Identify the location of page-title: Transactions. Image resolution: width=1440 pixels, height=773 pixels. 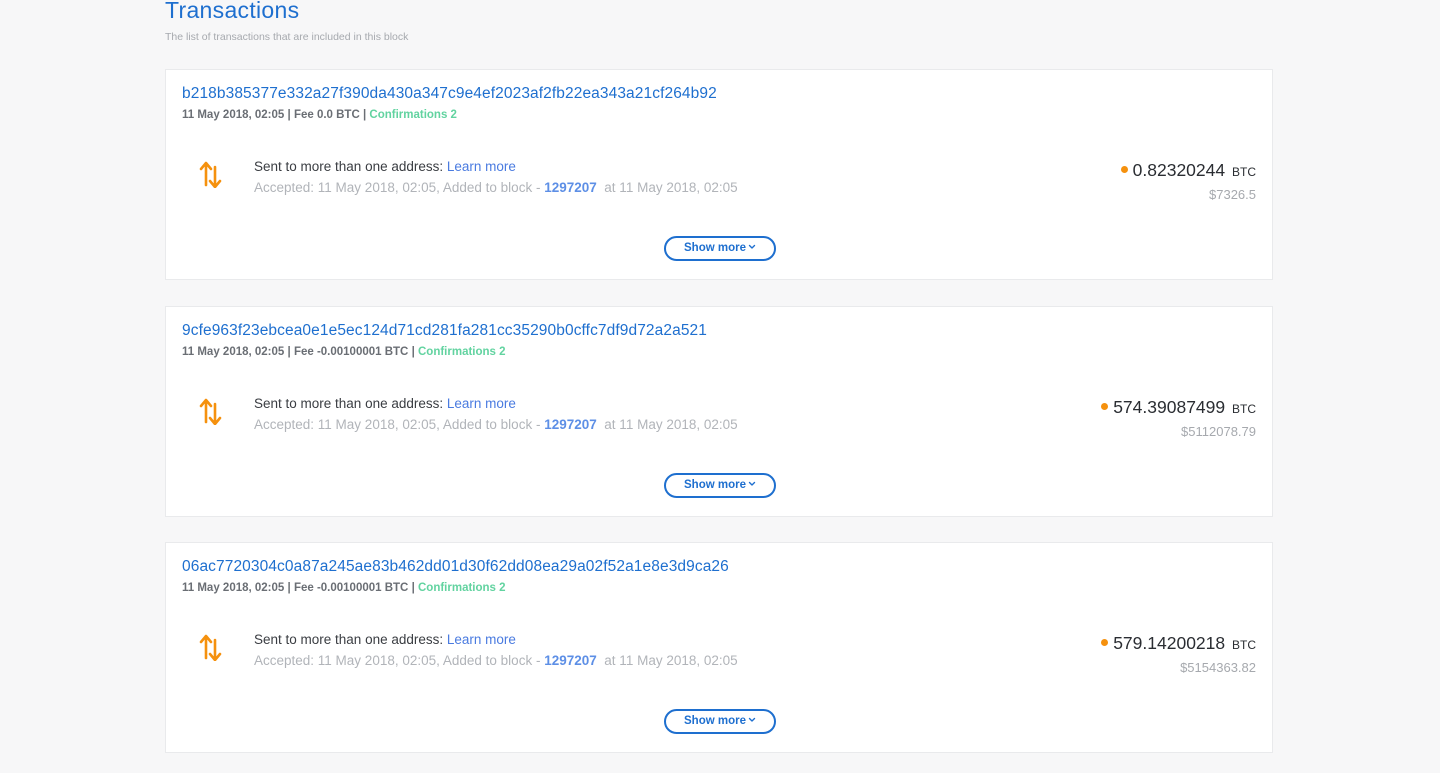
(232, 11).